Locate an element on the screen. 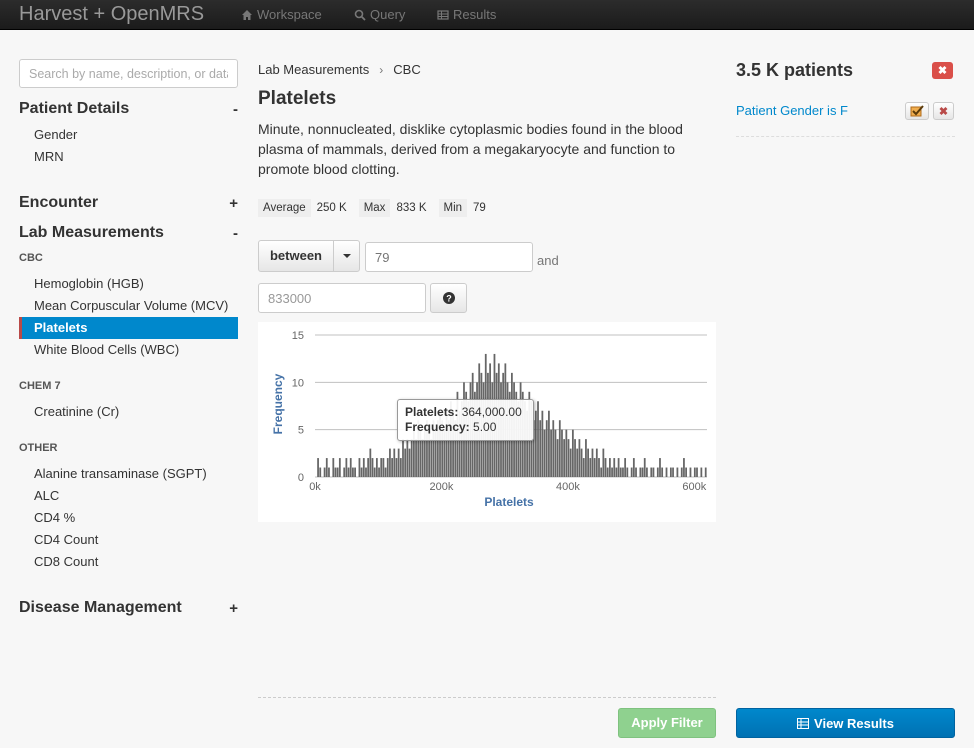 Image resolution: width=974 pixels, height=748 pixels. caret-down-icon is located at coordinates (346, 256).